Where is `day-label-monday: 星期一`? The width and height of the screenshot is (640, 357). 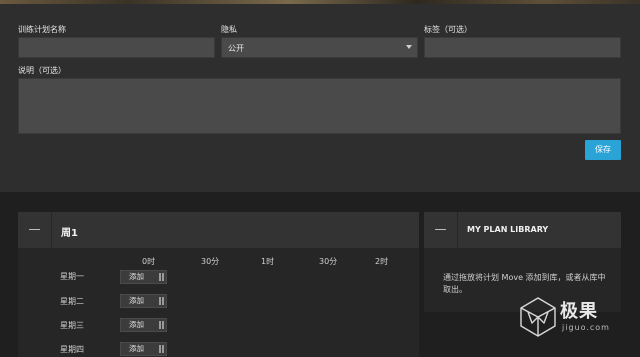 day-label-monday: 星期一 is located at coordinates (72, 276).